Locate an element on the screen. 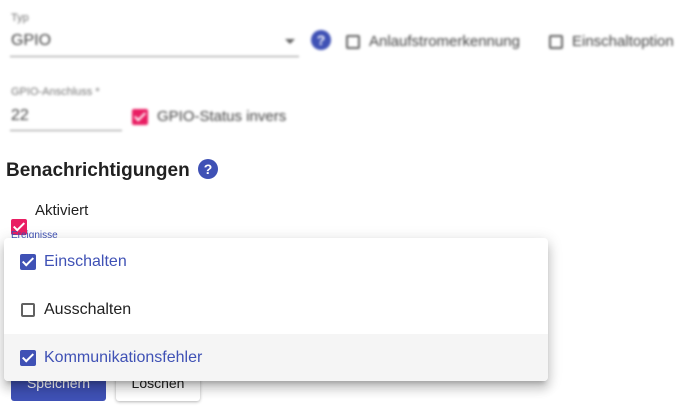 The height and width of the screenshot is (411, 694). gpio-status-inverted-label: GPIO-Status invers is located at coordinates (222, 116).